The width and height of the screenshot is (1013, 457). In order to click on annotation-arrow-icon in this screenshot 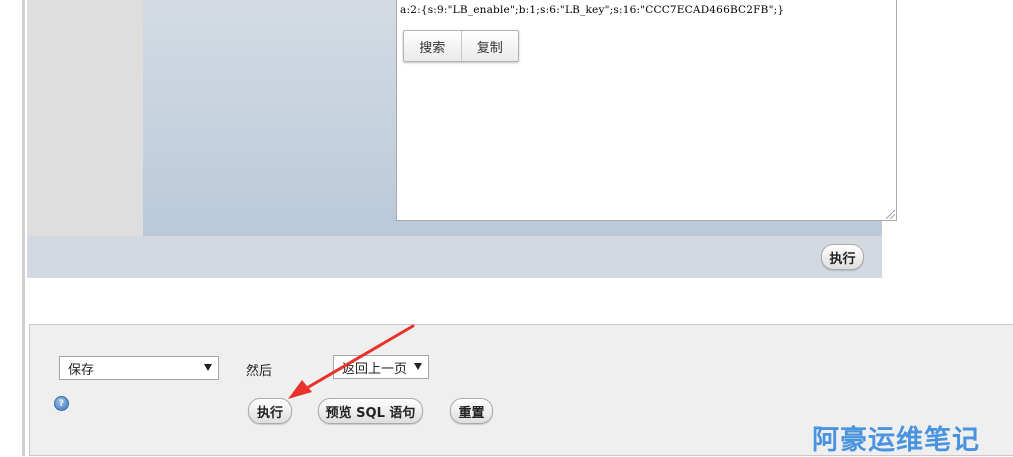, I will do `click(351, 361)`.